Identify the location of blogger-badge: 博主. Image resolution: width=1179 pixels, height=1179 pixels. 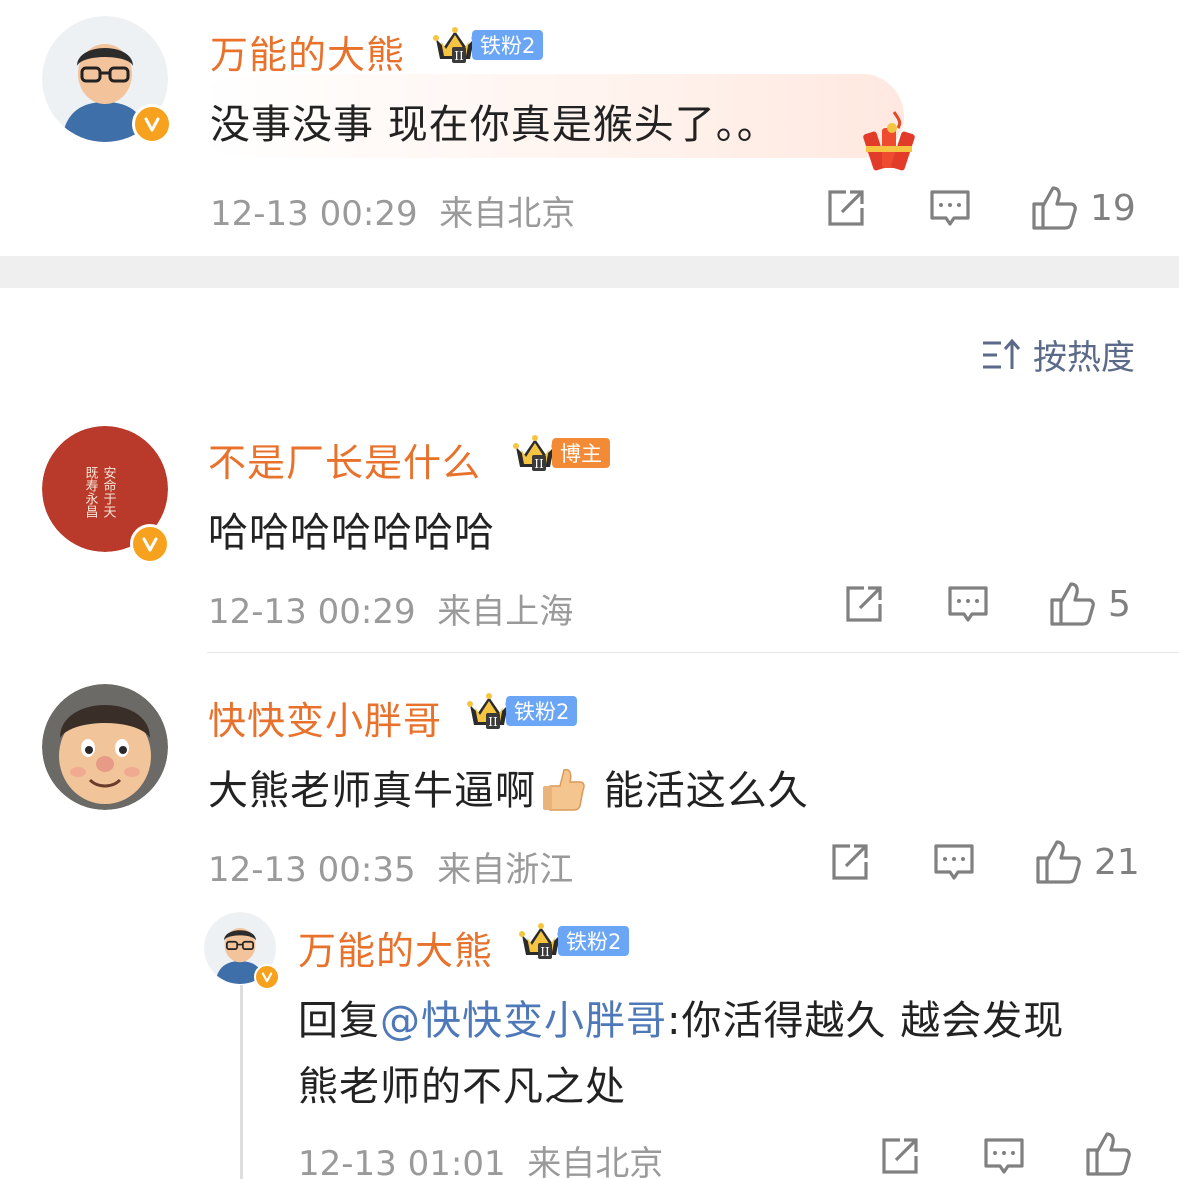
(561, 453).